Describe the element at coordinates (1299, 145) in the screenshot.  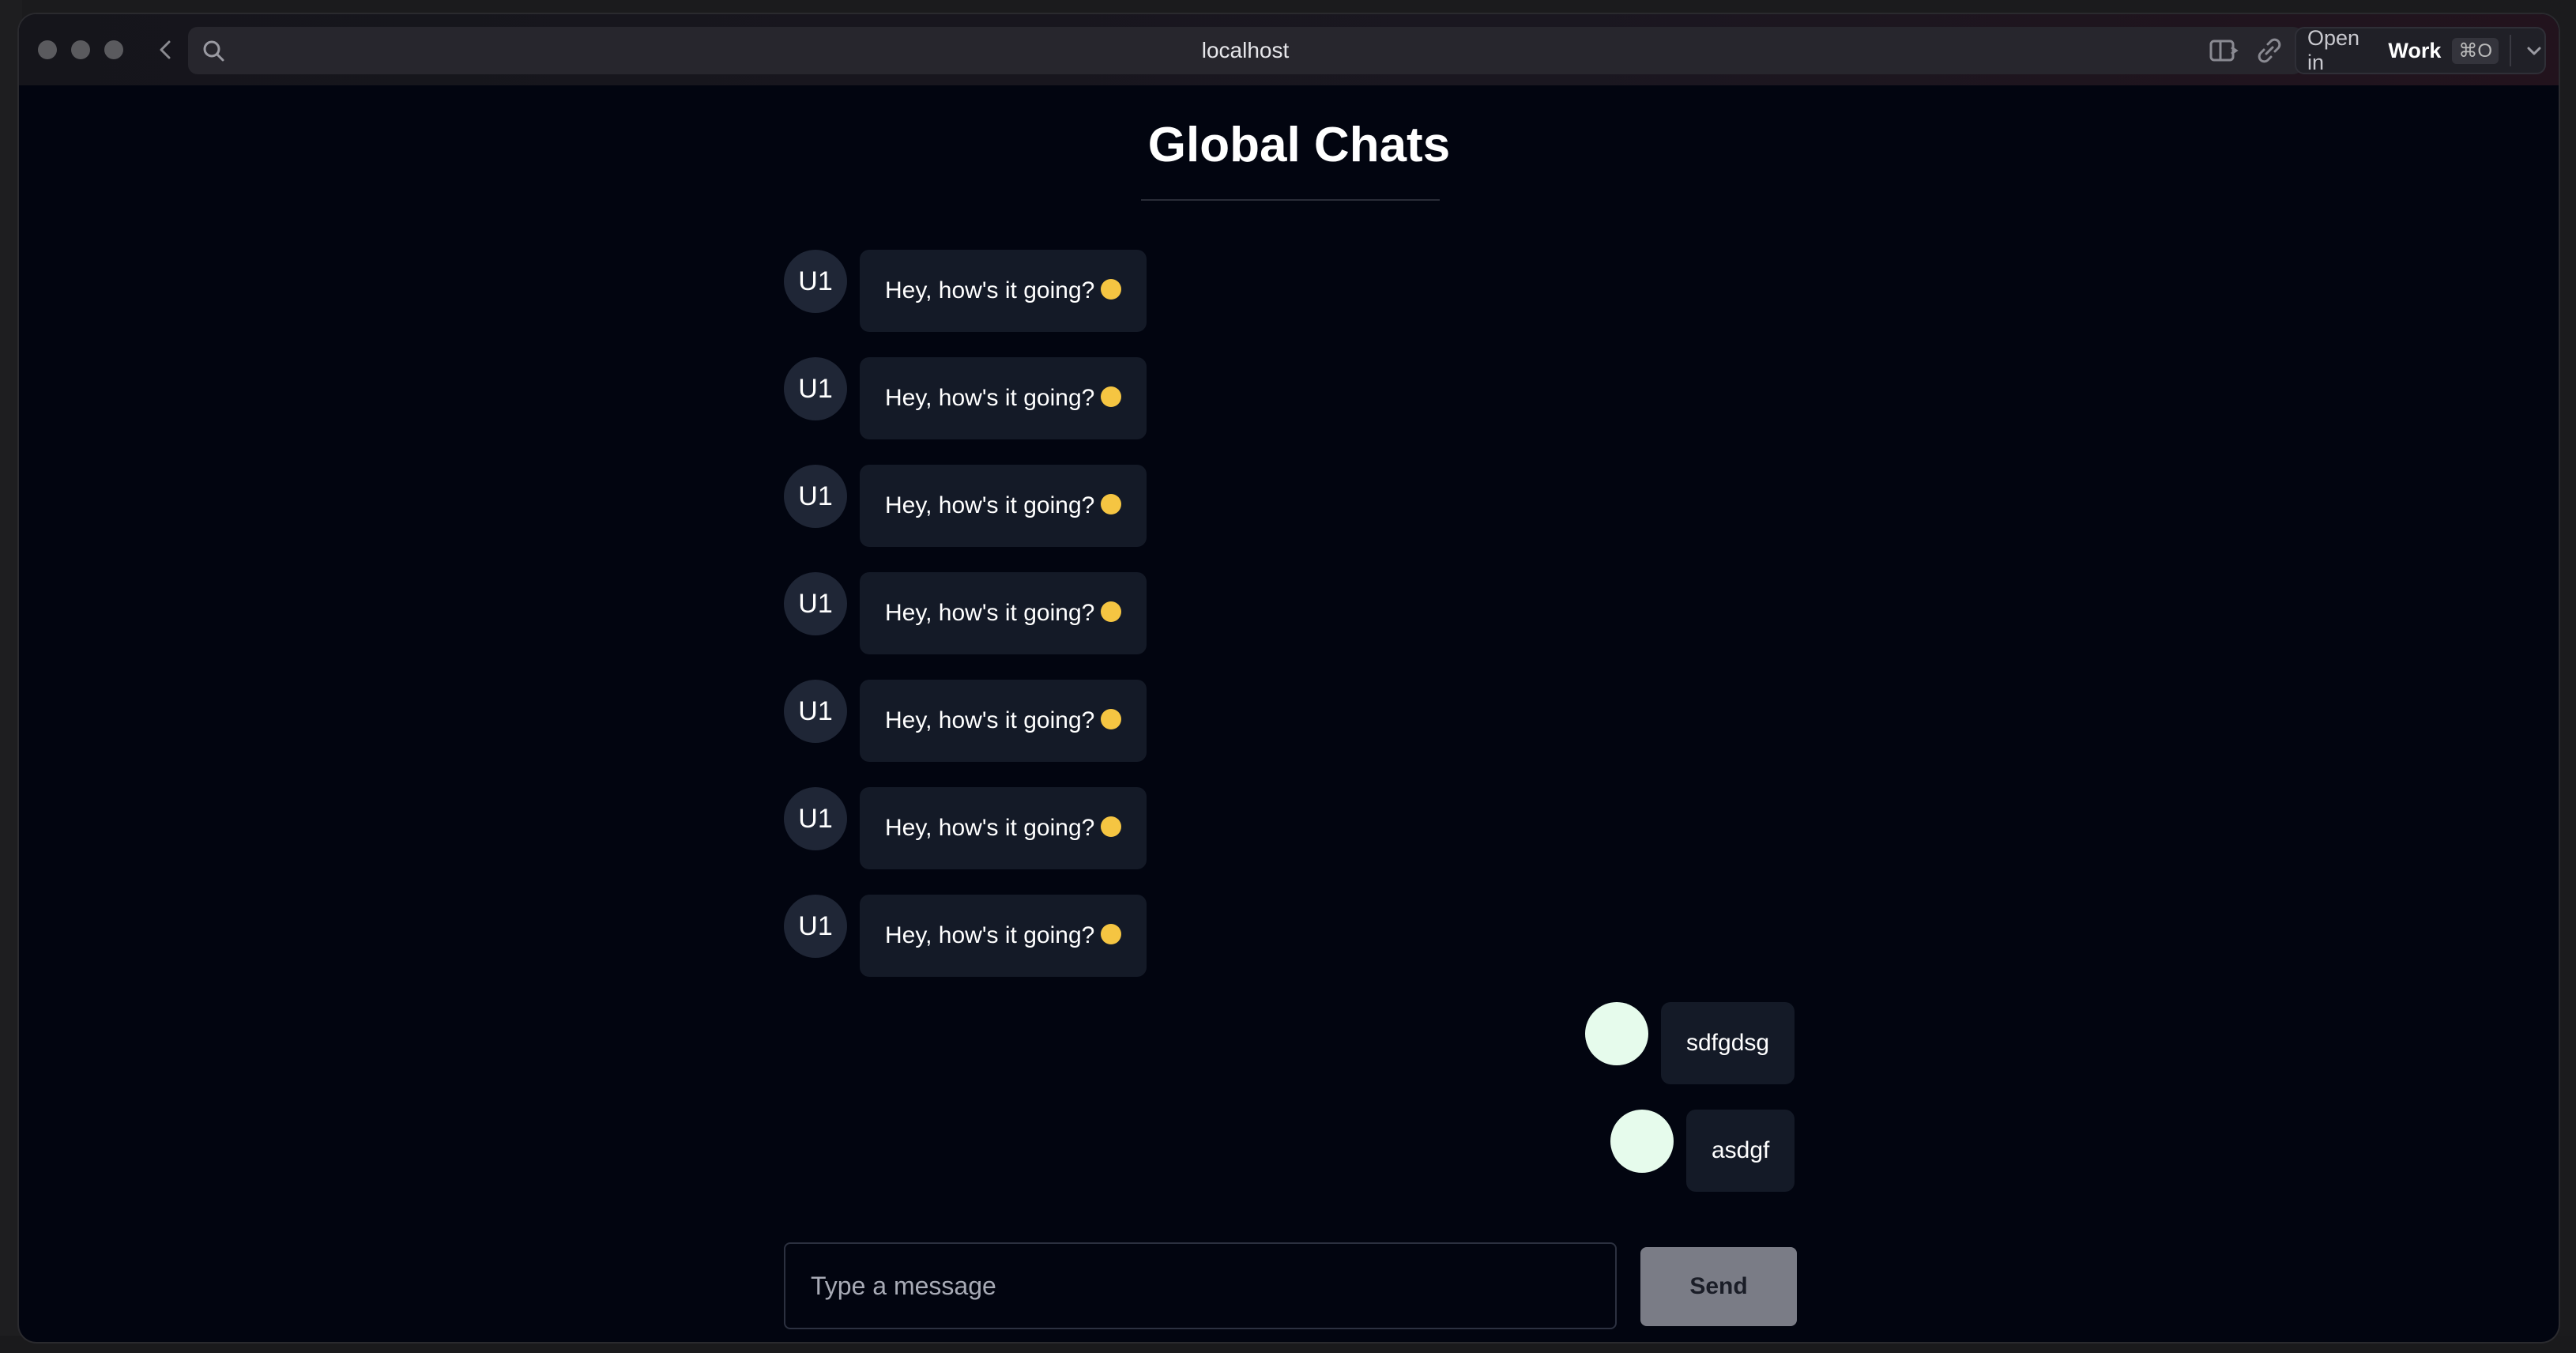
I see `page-title: Global Chats` at that location.